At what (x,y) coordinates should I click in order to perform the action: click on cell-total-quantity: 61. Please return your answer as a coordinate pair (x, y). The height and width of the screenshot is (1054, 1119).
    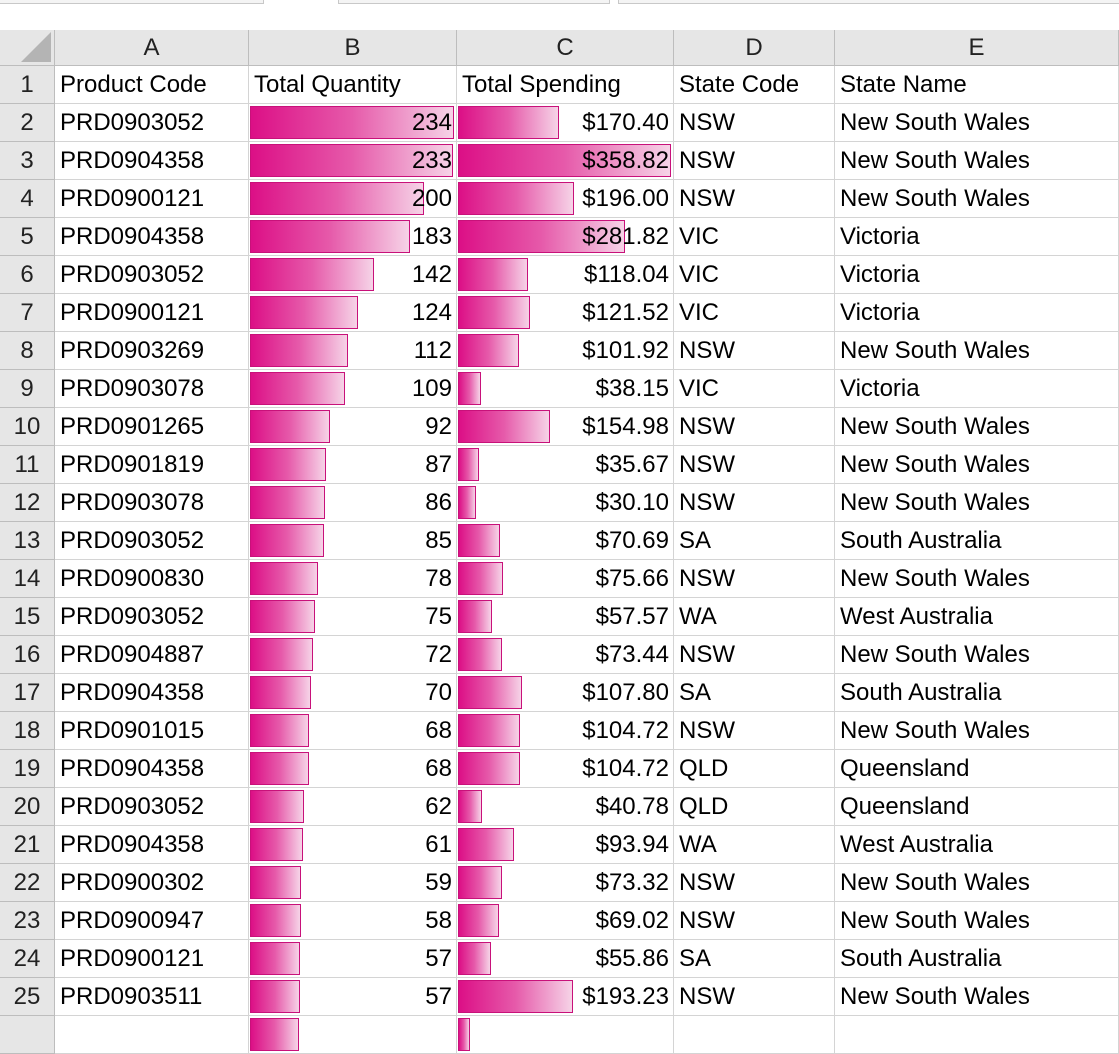
    Looking at the image, I should click on (353, 845).